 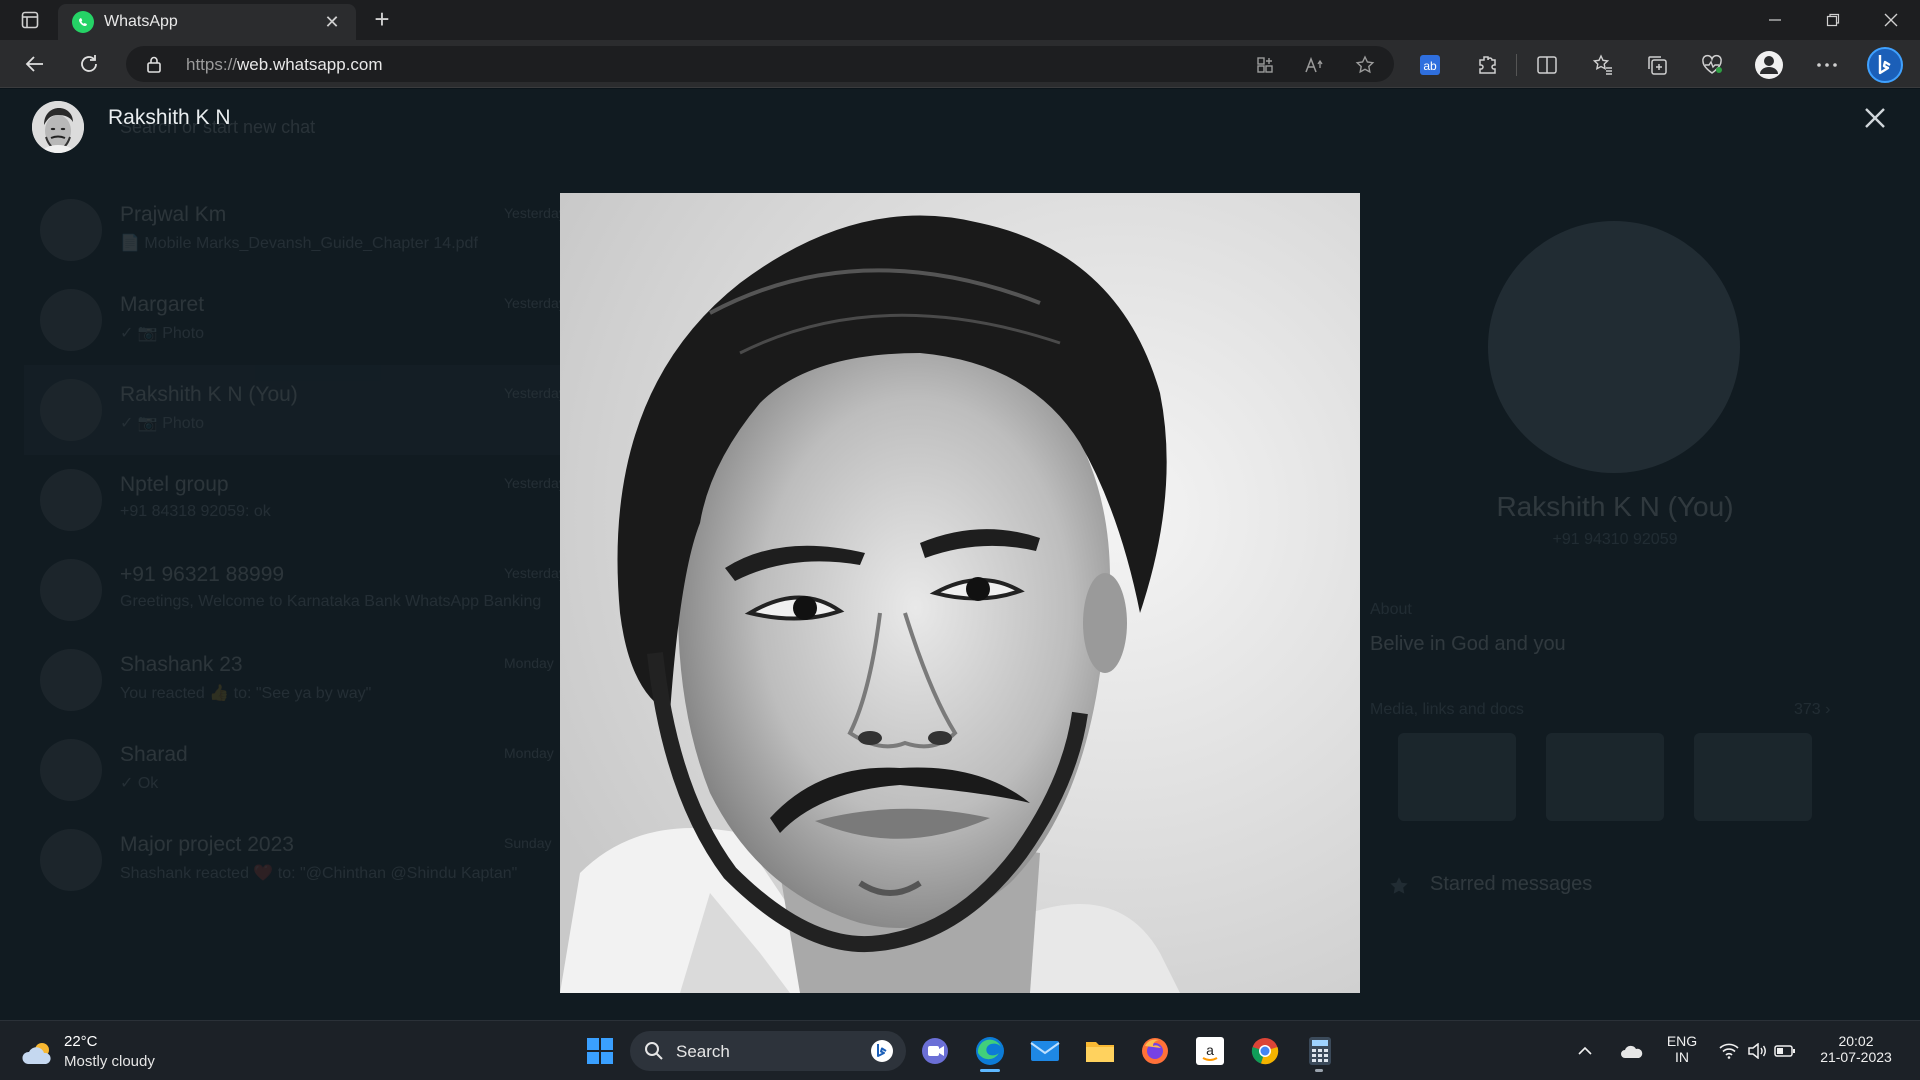 What do you see at coordinates (1682, 1041) in the screenshot?
I see `language-code: ENG` at bounding box center [1682, 1041].